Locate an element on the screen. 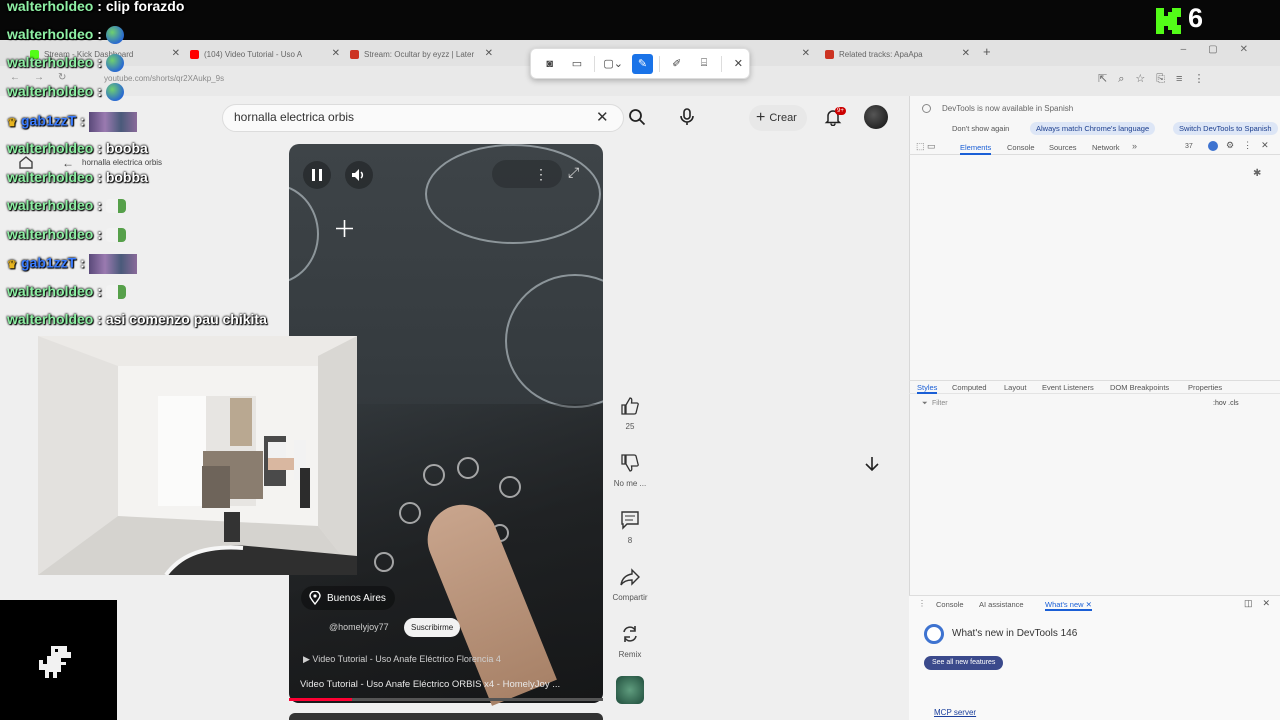 Image resolution: width=1280 pixels, height=720 pixels. close-snip-button: ✕ is located at coordinates (738, 64).